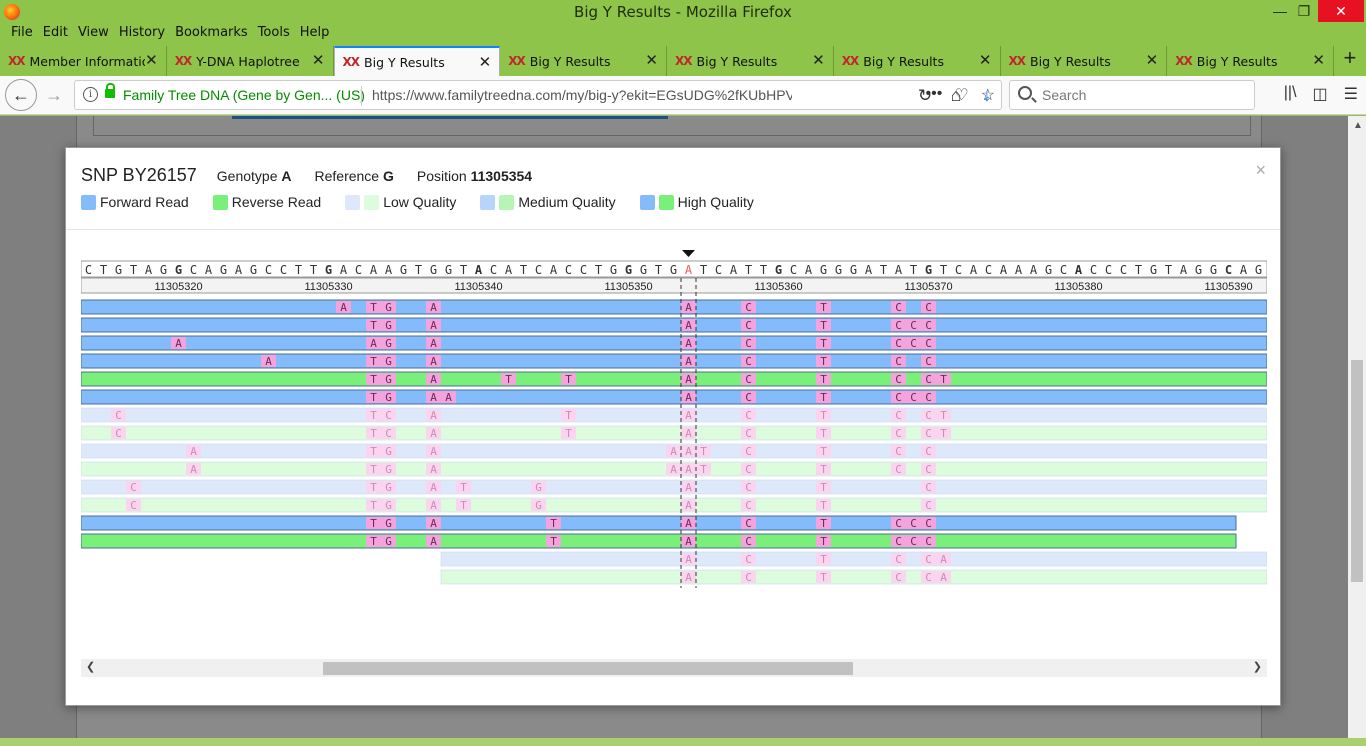 This screenshot has width=1366, height=746. Describe the element at coordinates (142, 34) in the screenshot. I see `menu-history: History` at that location.